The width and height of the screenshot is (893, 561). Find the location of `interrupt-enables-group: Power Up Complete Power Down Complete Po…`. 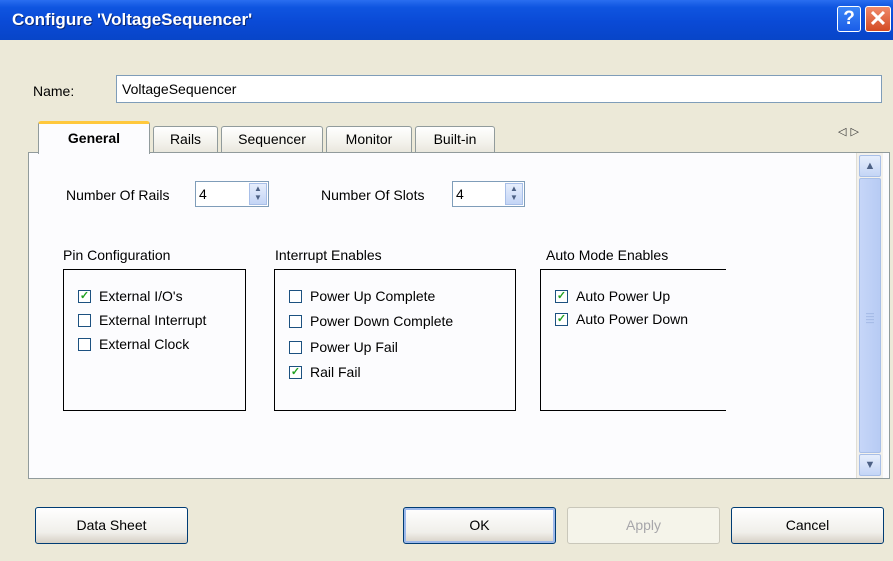

interrupt-enables-group: Power Up Complete Power Down Complete Po… is located at coordinates (395, 340).